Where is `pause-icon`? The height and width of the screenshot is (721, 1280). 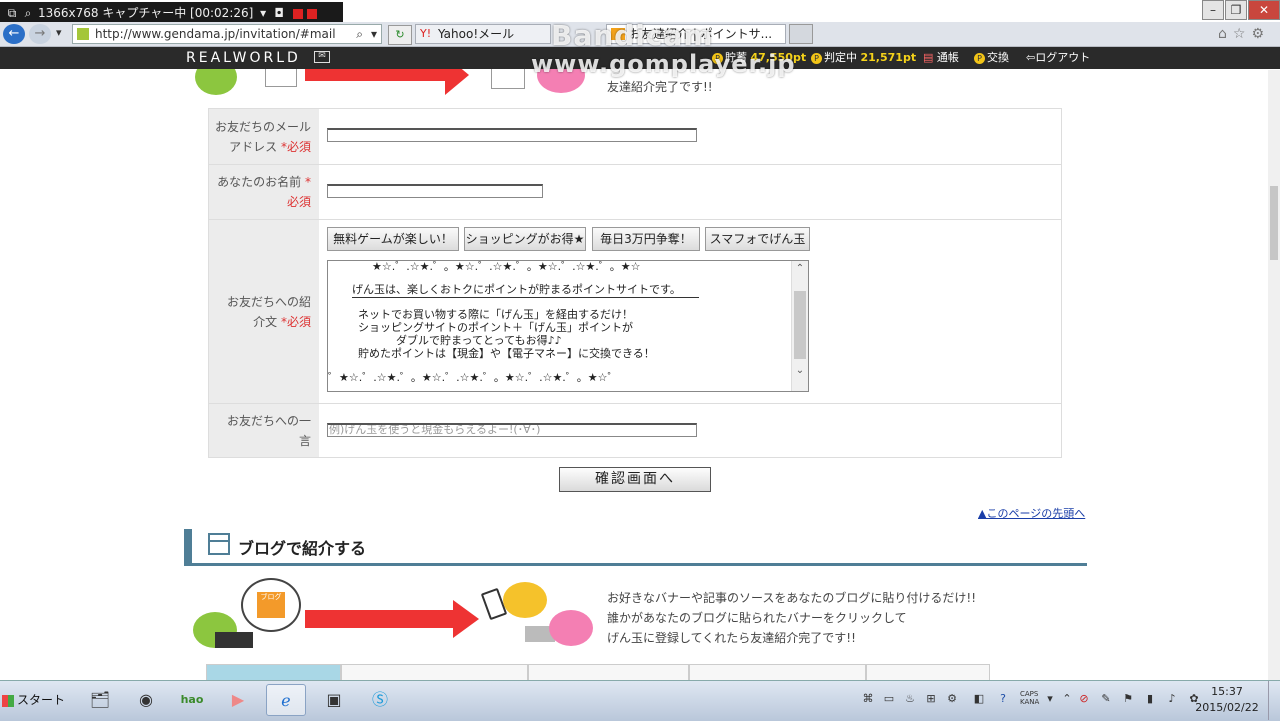 pause-icon is located at coordinates (298, 13).